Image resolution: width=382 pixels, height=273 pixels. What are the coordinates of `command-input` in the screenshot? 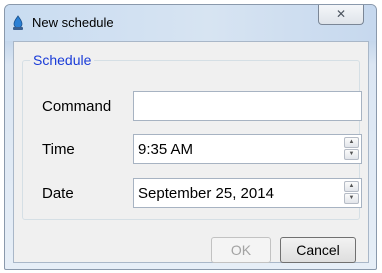 It's located at (247, 106).